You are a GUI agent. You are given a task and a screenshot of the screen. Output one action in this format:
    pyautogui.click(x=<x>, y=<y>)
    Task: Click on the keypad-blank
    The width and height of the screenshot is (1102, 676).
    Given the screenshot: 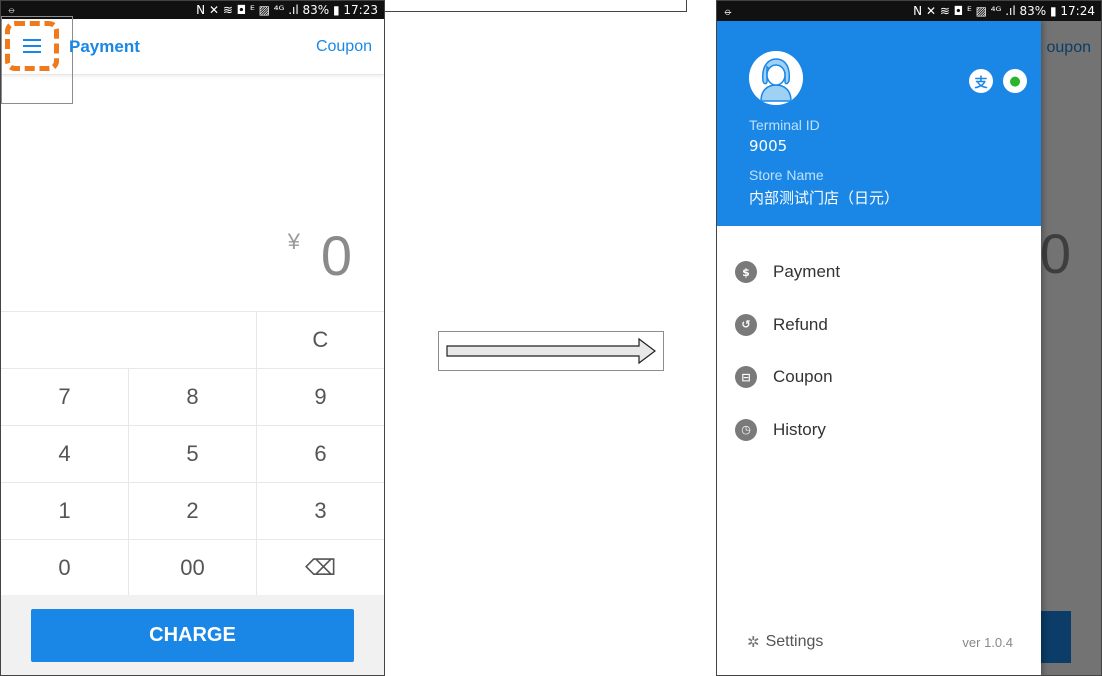 What is the action you would take?
    pyautogui.click(x=129, y=340)
    